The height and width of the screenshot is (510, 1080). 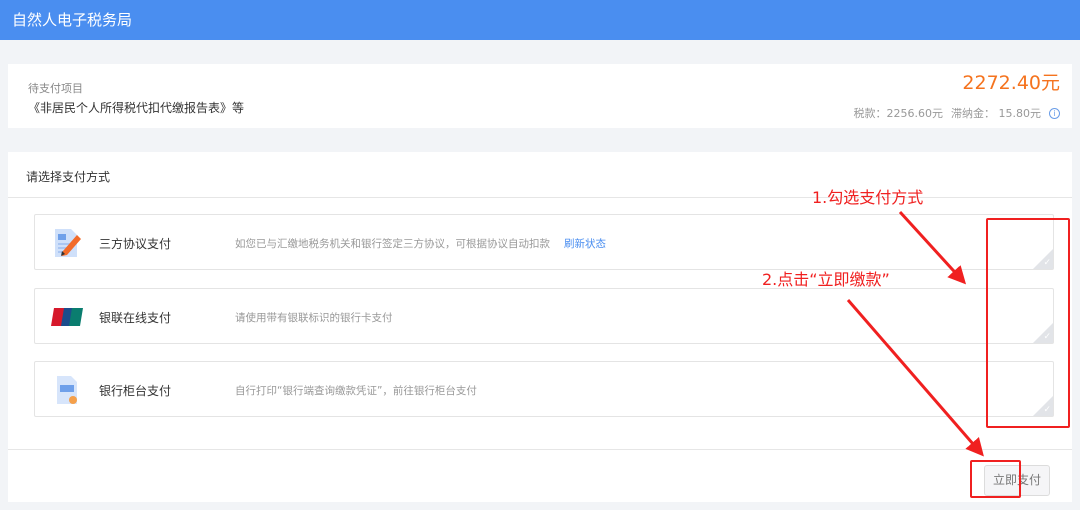 I want to click on option-name: 银行柜台支付, so click(x=135, y=391).